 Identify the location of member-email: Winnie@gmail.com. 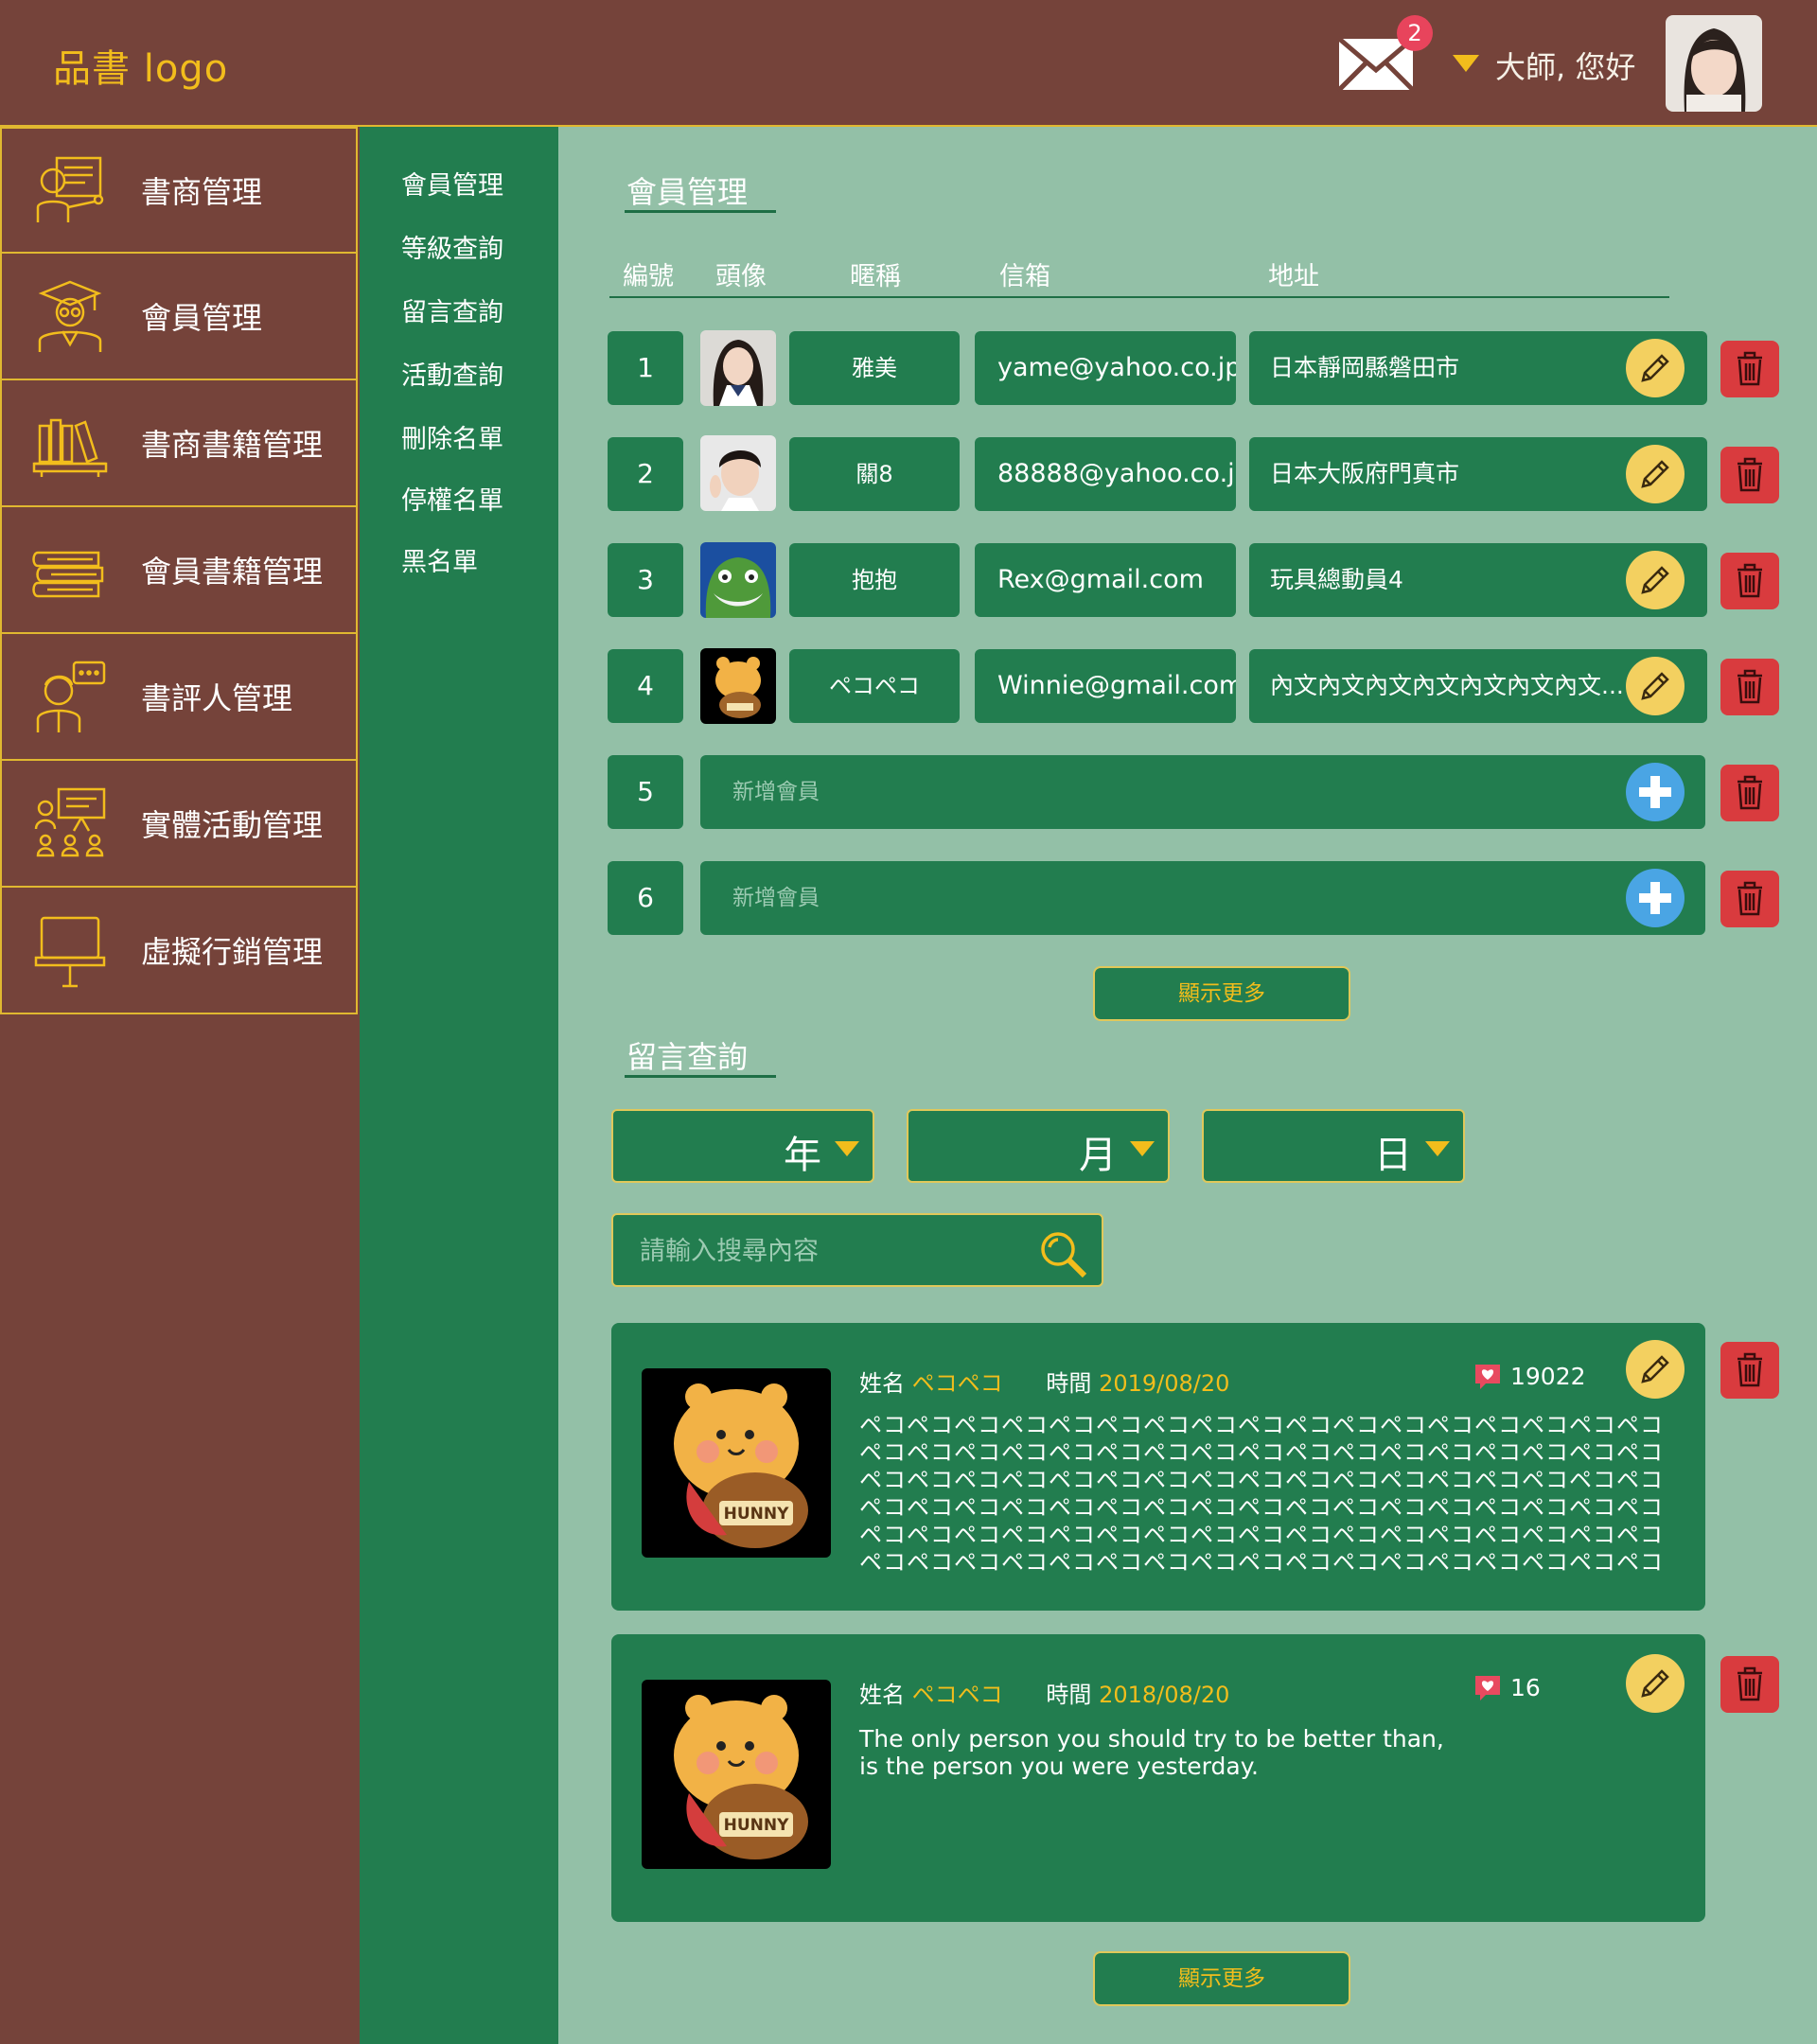
(1105, 686).